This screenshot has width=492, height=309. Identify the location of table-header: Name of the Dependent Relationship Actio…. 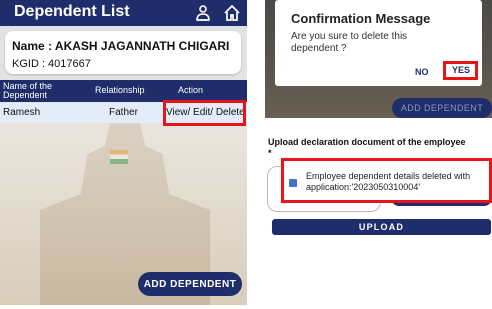
(123, 91).